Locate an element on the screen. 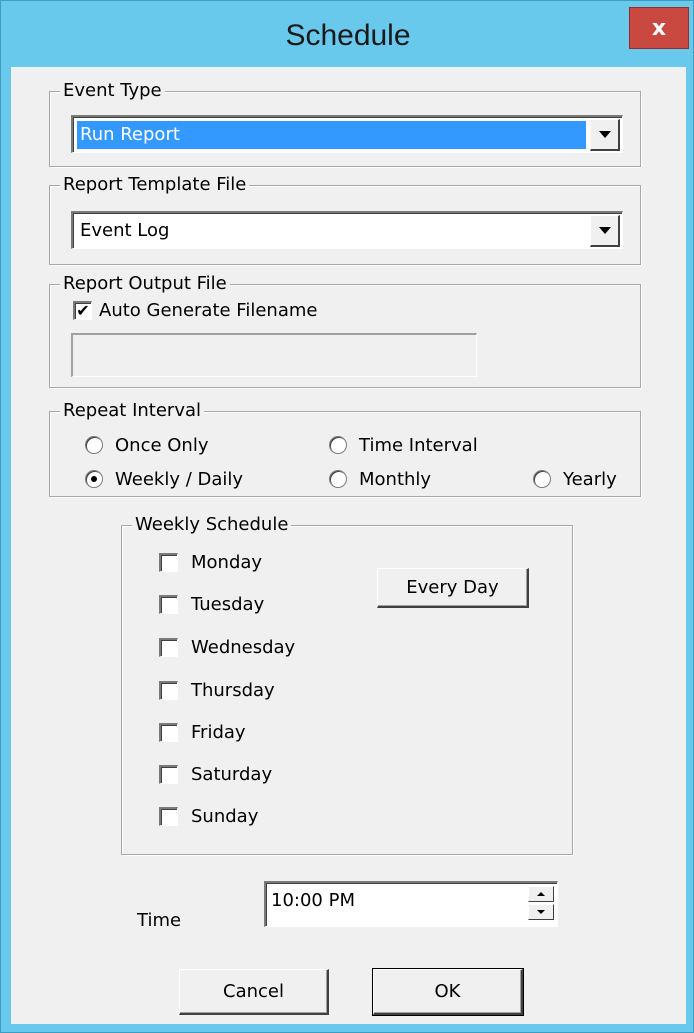  cancel-button: Cancel is located at coordinates (254, 992).